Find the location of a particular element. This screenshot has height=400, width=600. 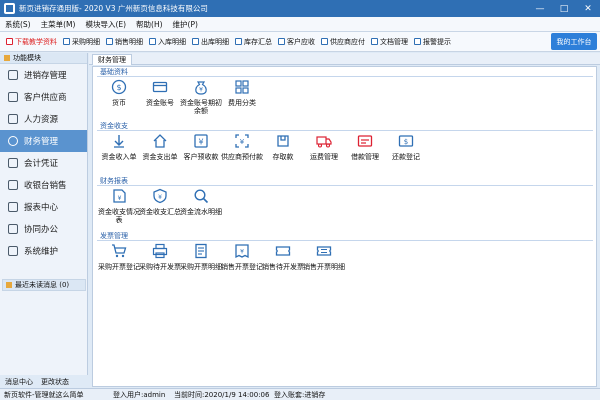

stock-icon is located at coordinates (238, 41).